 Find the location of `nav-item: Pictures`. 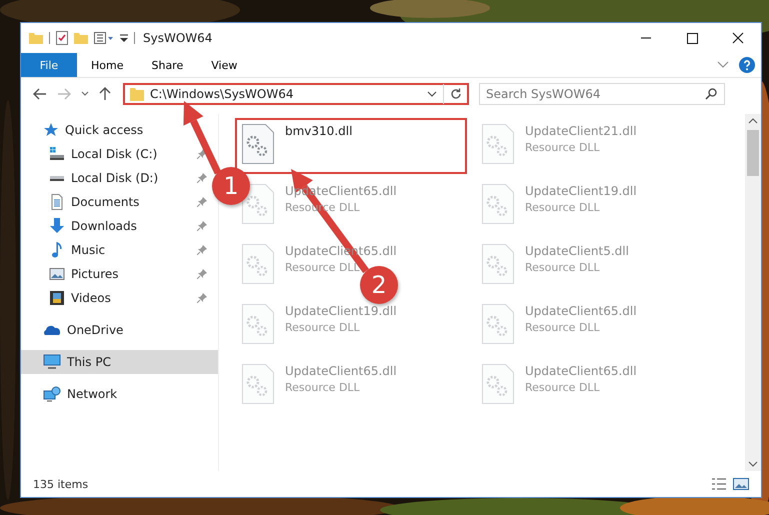

nav-item: Pictures is located at coordinates (116, 274).